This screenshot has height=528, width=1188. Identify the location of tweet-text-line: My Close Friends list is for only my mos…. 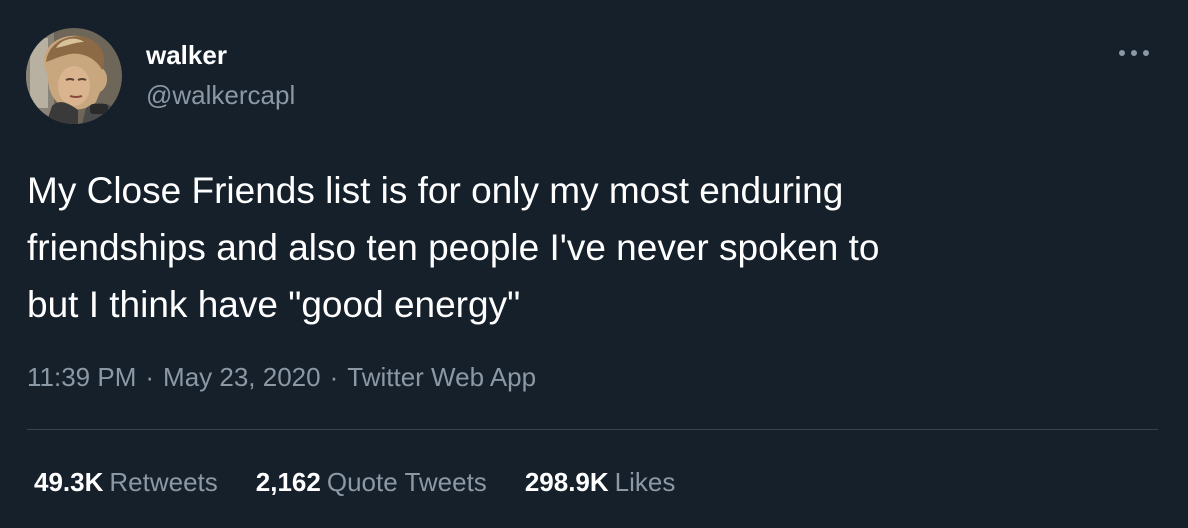
(435, 190).